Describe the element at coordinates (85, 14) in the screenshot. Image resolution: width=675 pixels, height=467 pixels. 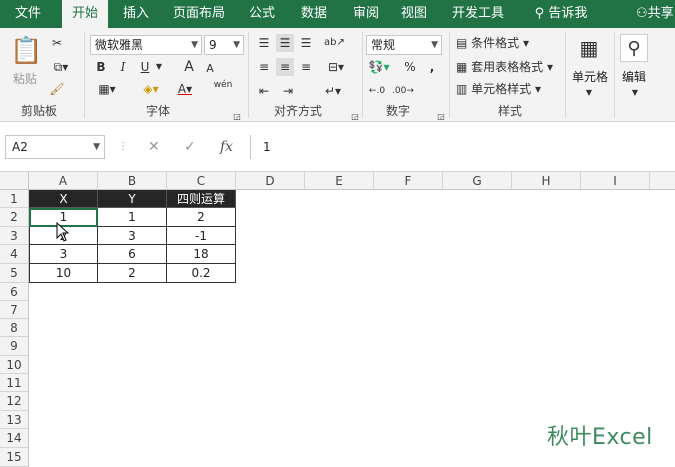
I see `tab-home: 开始` at that location.